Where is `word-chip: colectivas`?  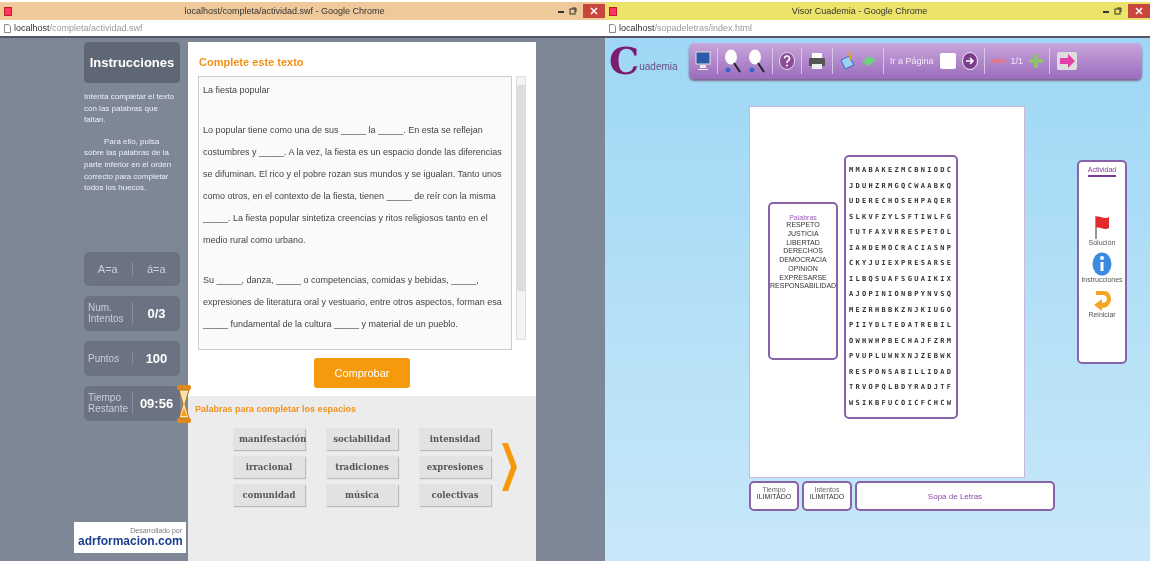 word-chip: colectivas is located at coordinates (455, 495).